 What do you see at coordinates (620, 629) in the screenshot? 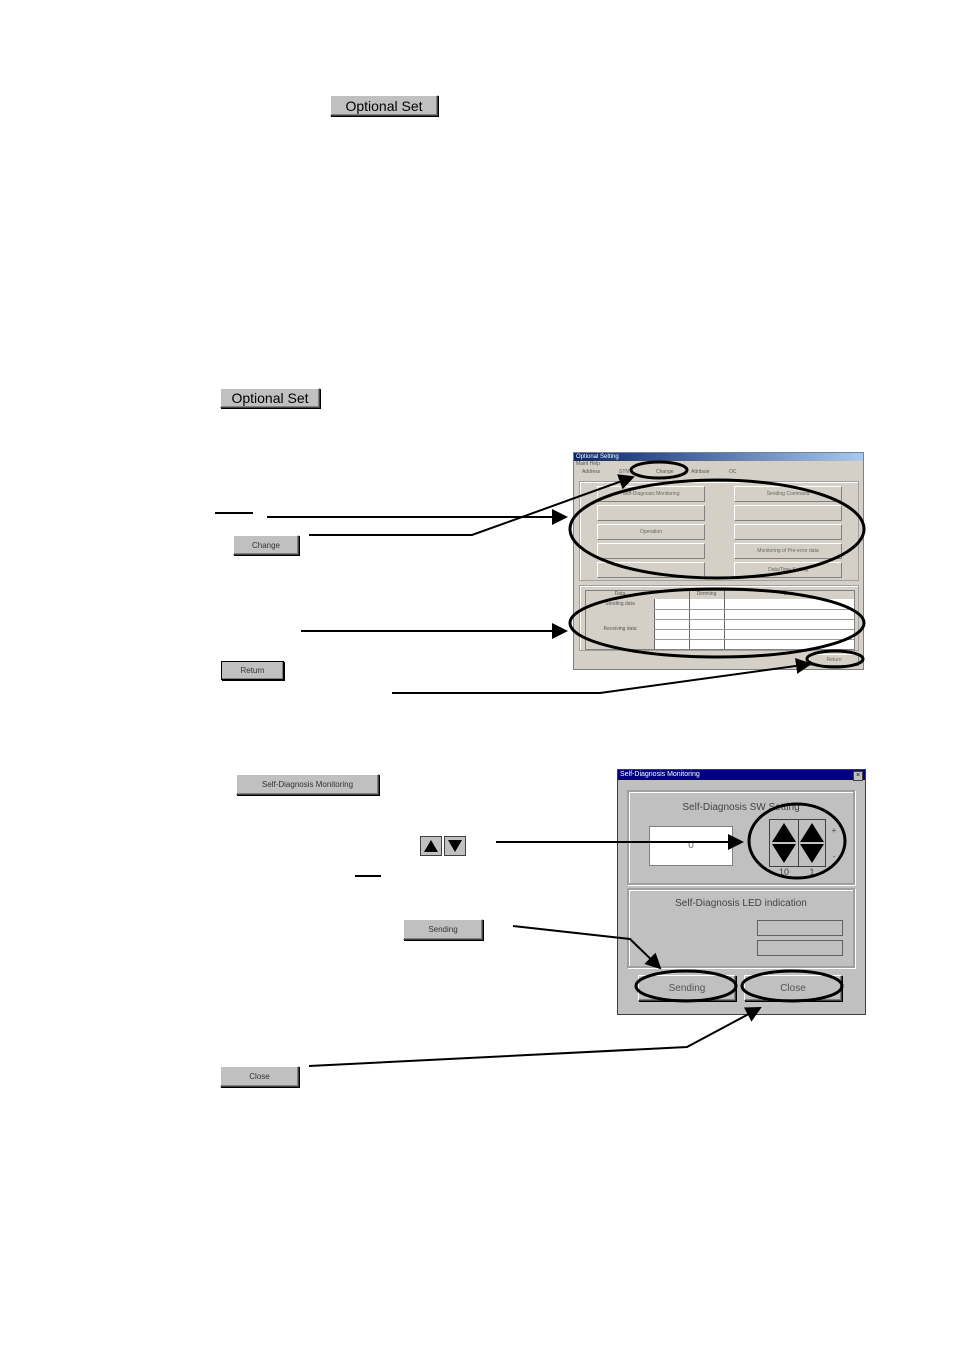
I see `row-receiving-data: Receiving data` at bounding box center [620, 629].